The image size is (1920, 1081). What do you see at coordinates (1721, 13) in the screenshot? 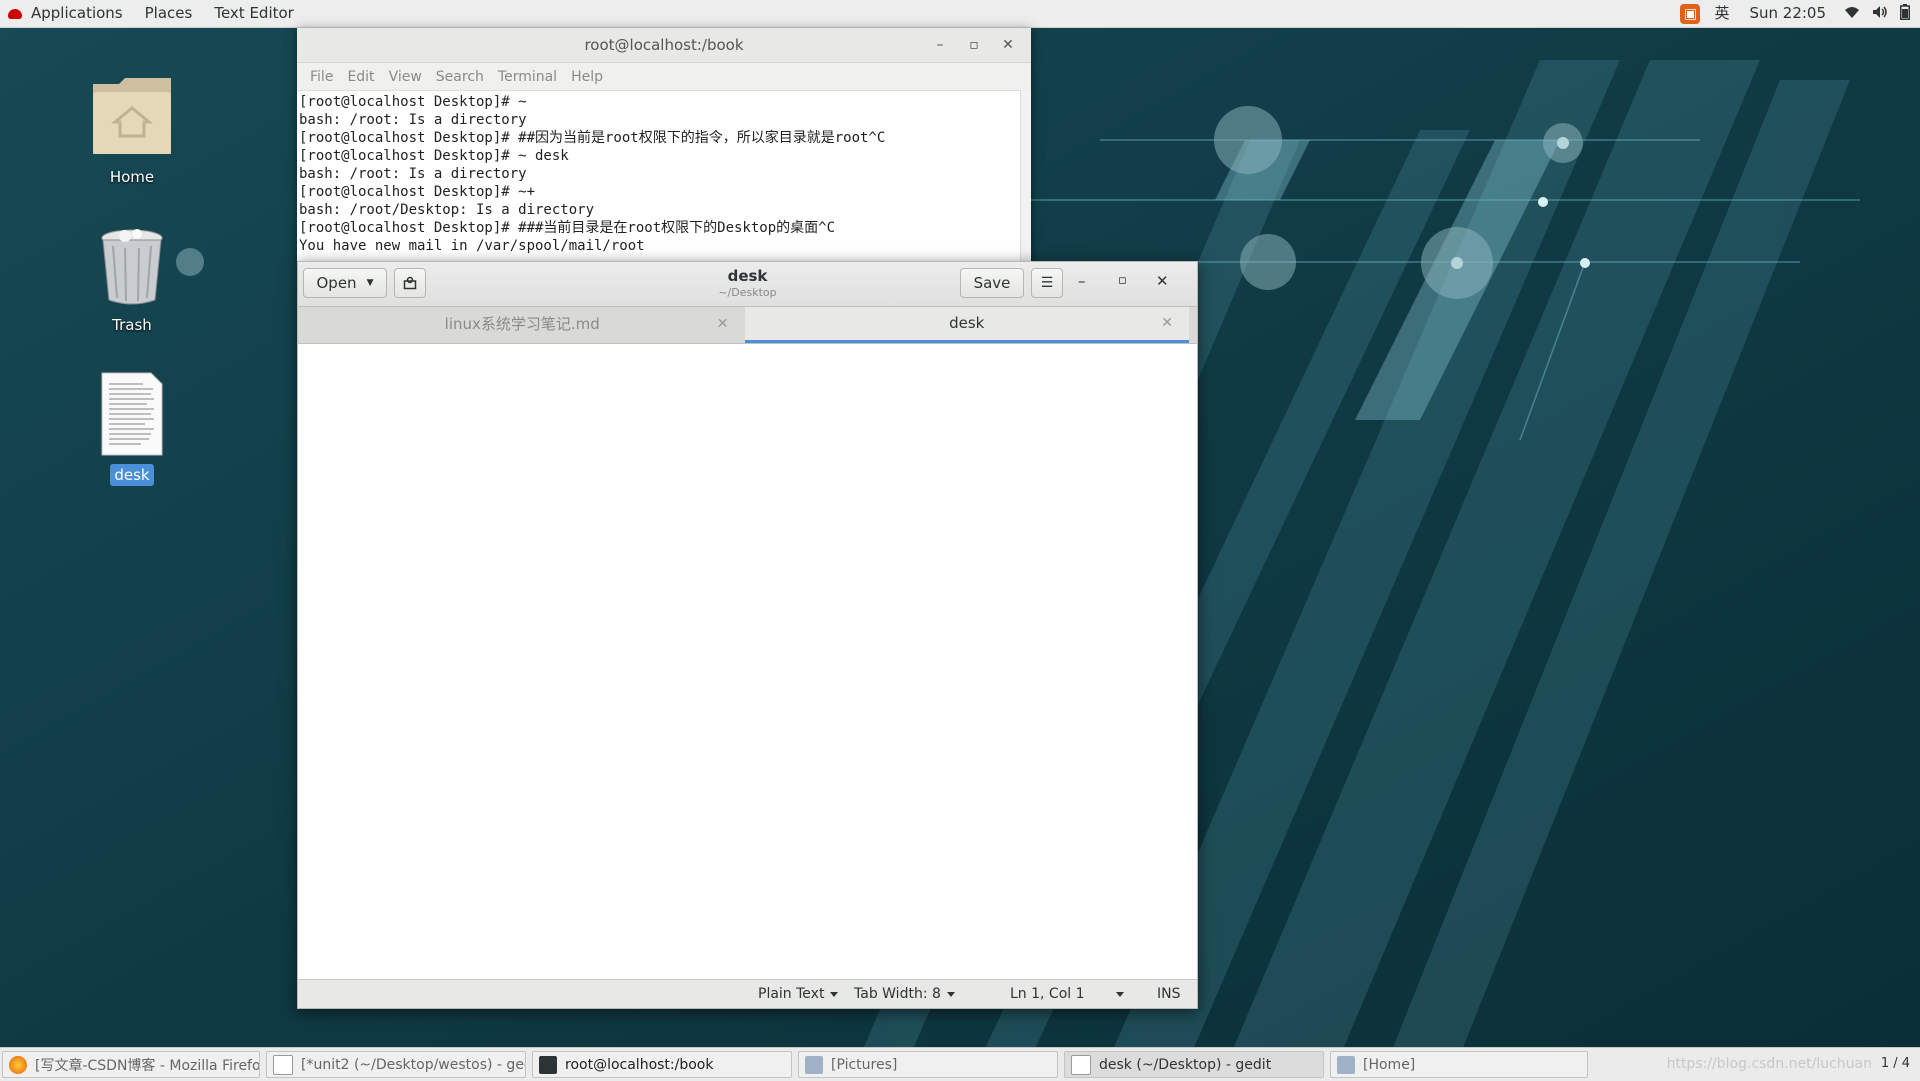
I see `input-method-indicator: 英` at bounding box center [1721, 13].